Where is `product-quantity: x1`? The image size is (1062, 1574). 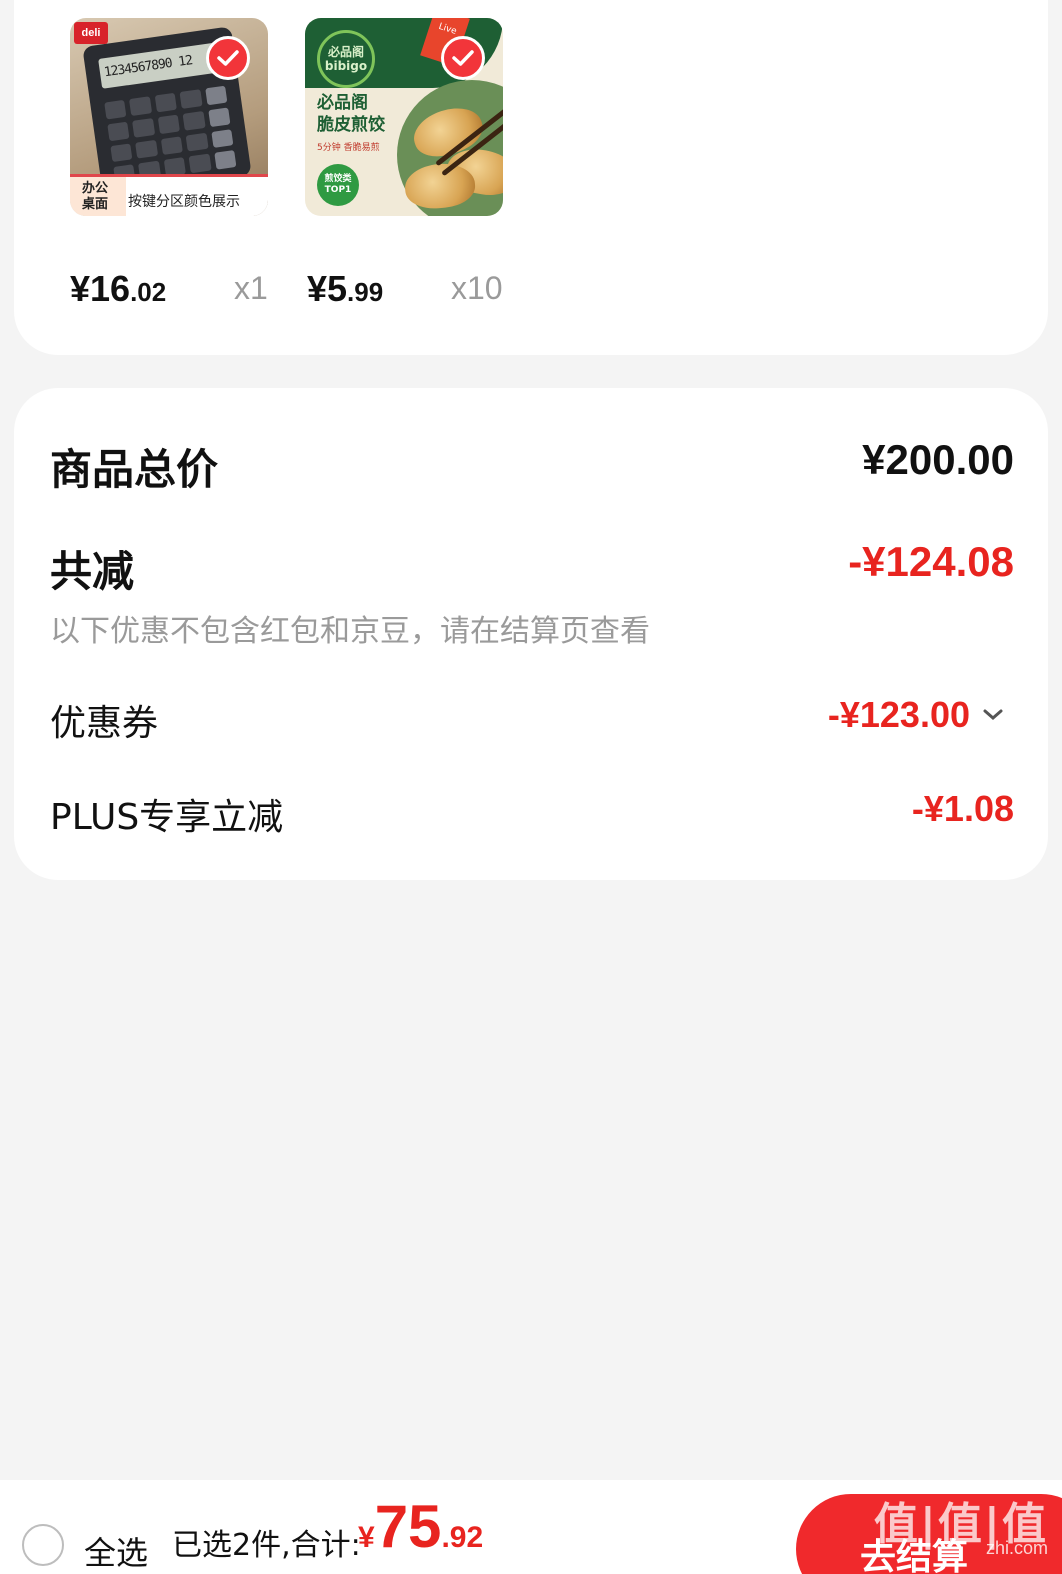 product-quantity: x1 is located at coordinates (251, 288).